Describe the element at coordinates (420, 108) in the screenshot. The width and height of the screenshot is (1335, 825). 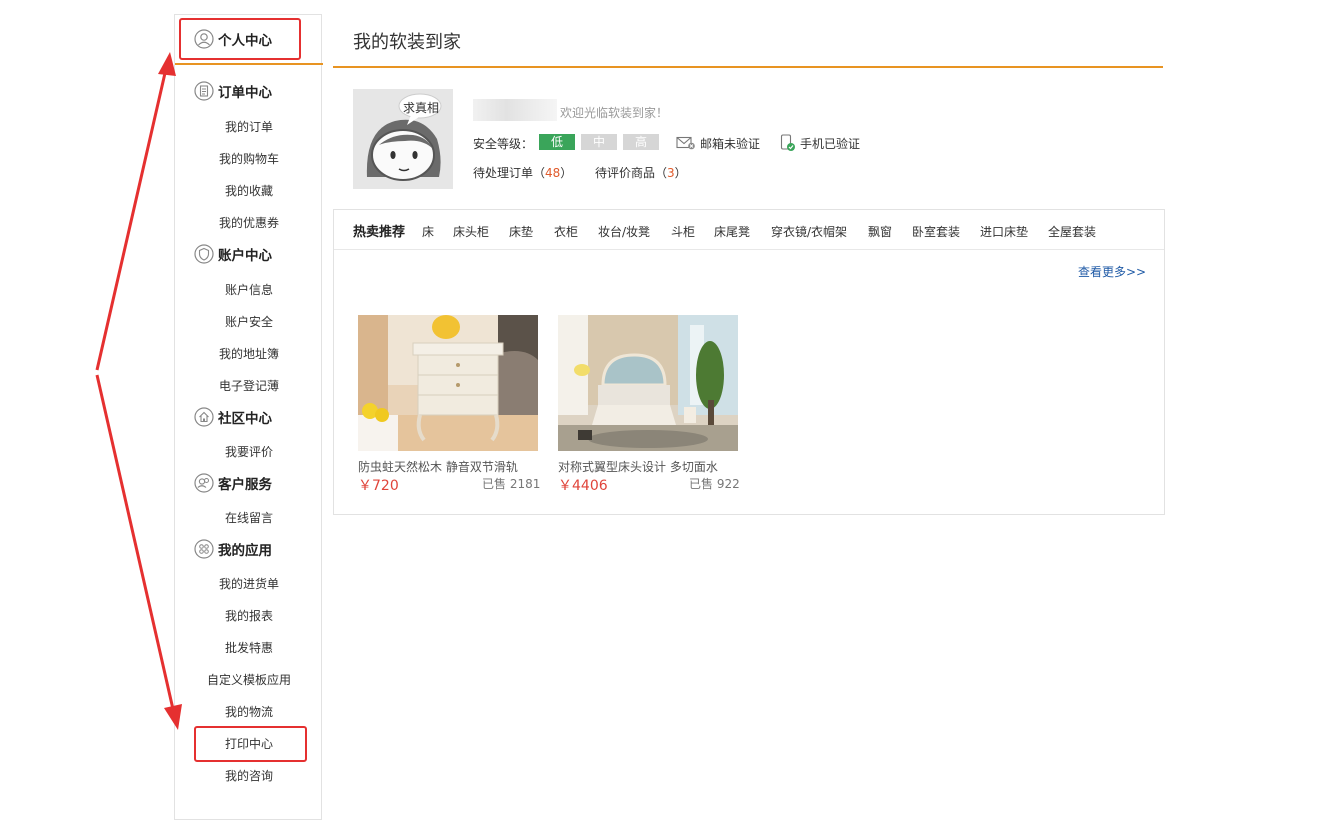
I see `avatar-caption: 求真相` at that location.